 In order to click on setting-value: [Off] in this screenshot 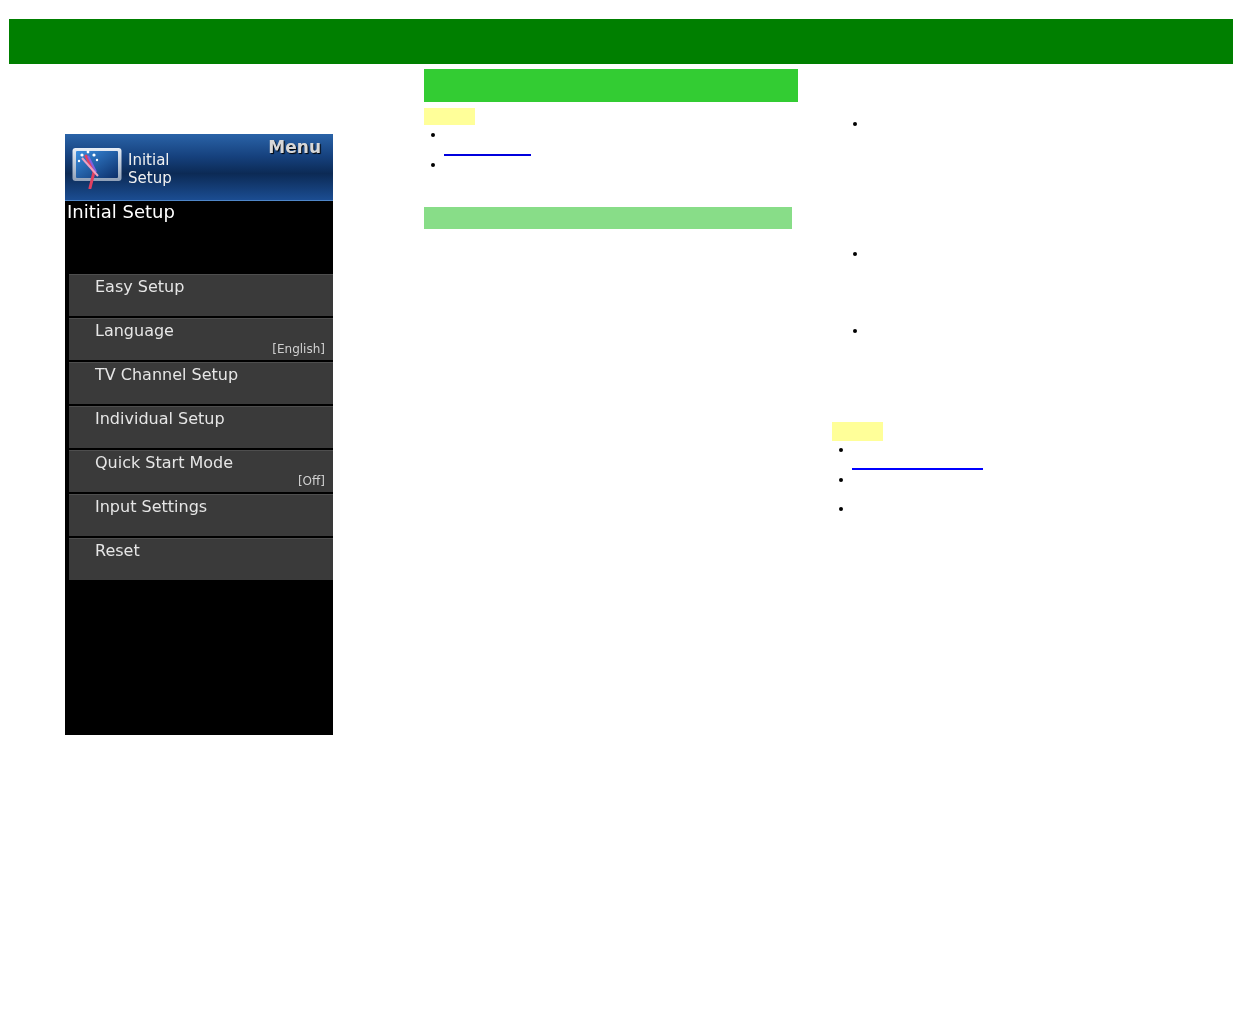, I will do `click(311, 481)`.